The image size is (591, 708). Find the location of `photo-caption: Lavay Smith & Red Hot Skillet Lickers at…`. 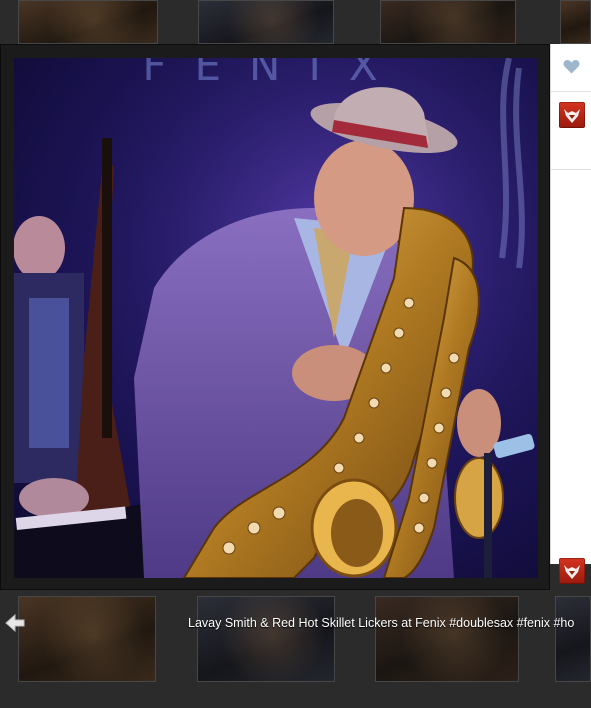

photo-caption: Lavay Smith & Red Hot Skillet Lickers at… is located at coordinates (381, 623).